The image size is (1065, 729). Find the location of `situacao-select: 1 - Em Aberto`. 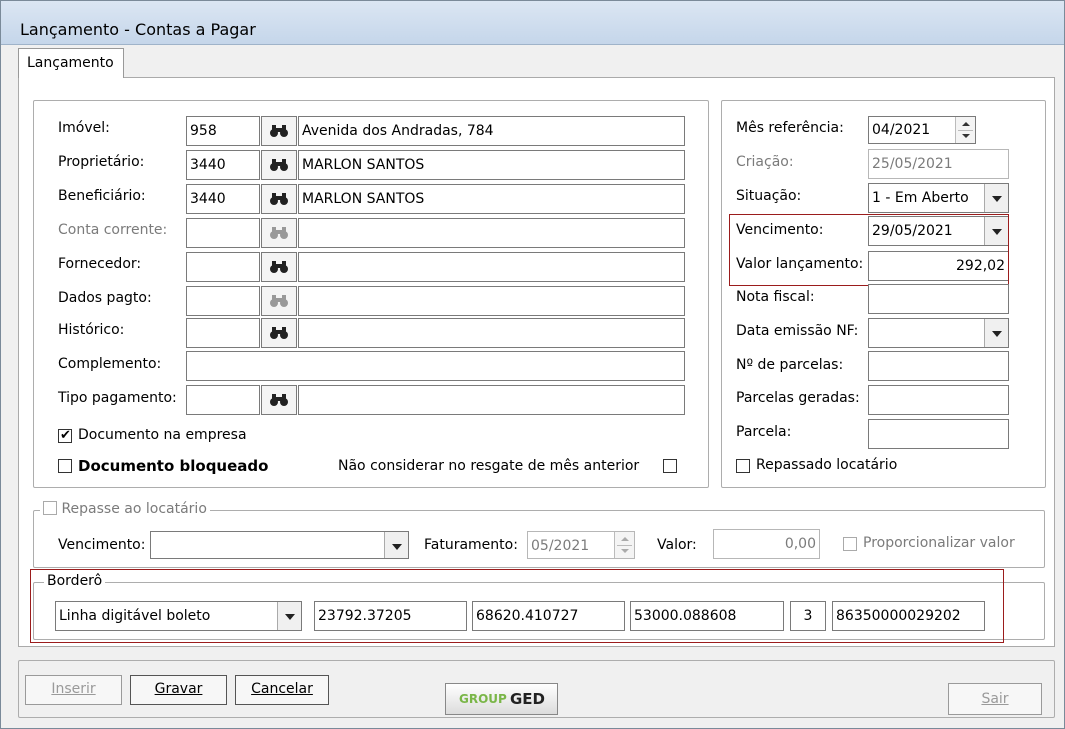

situacao-select: 1 - Em Aberto is located at coordinates (938, 198).